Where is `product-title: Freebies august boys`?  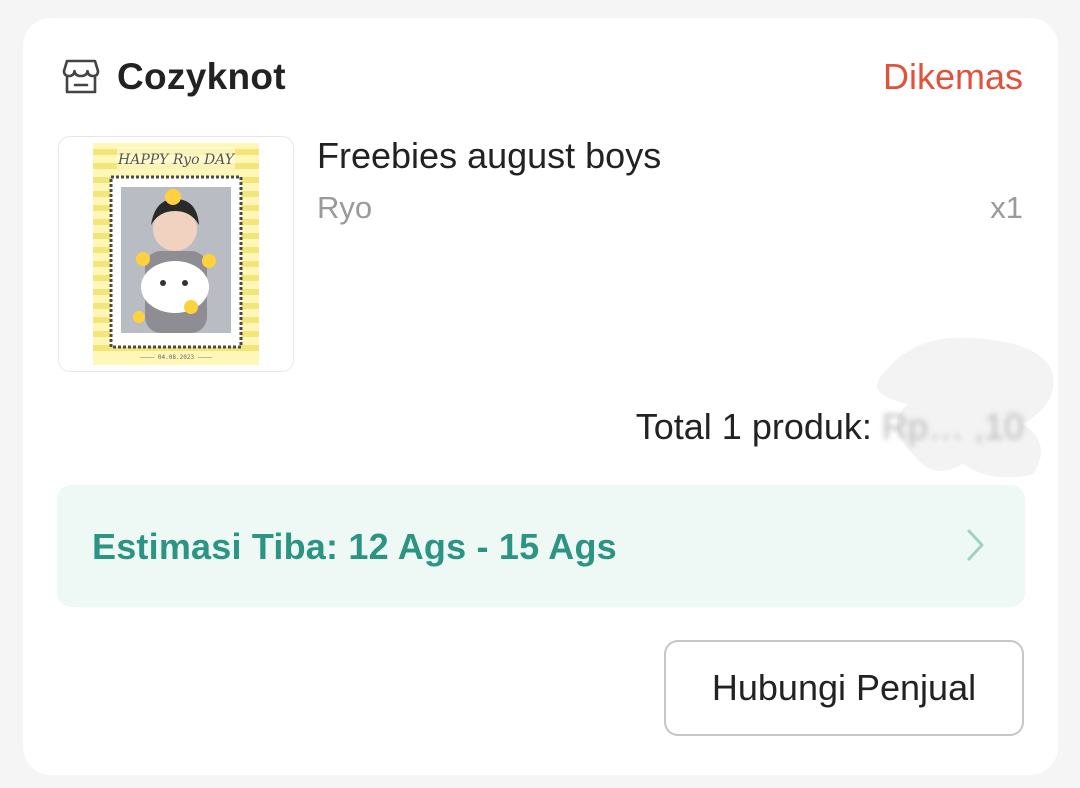
product-title: Freebies august boys is located at coordinates (489, 156).